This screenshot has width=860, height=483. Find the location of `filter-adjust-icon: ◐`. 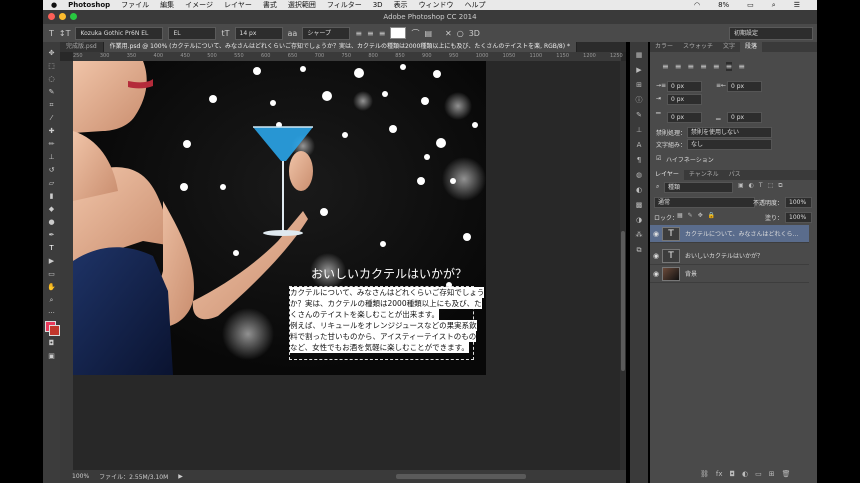

filter-adjust-icon: ◐ is located at coordinates (751, 186).